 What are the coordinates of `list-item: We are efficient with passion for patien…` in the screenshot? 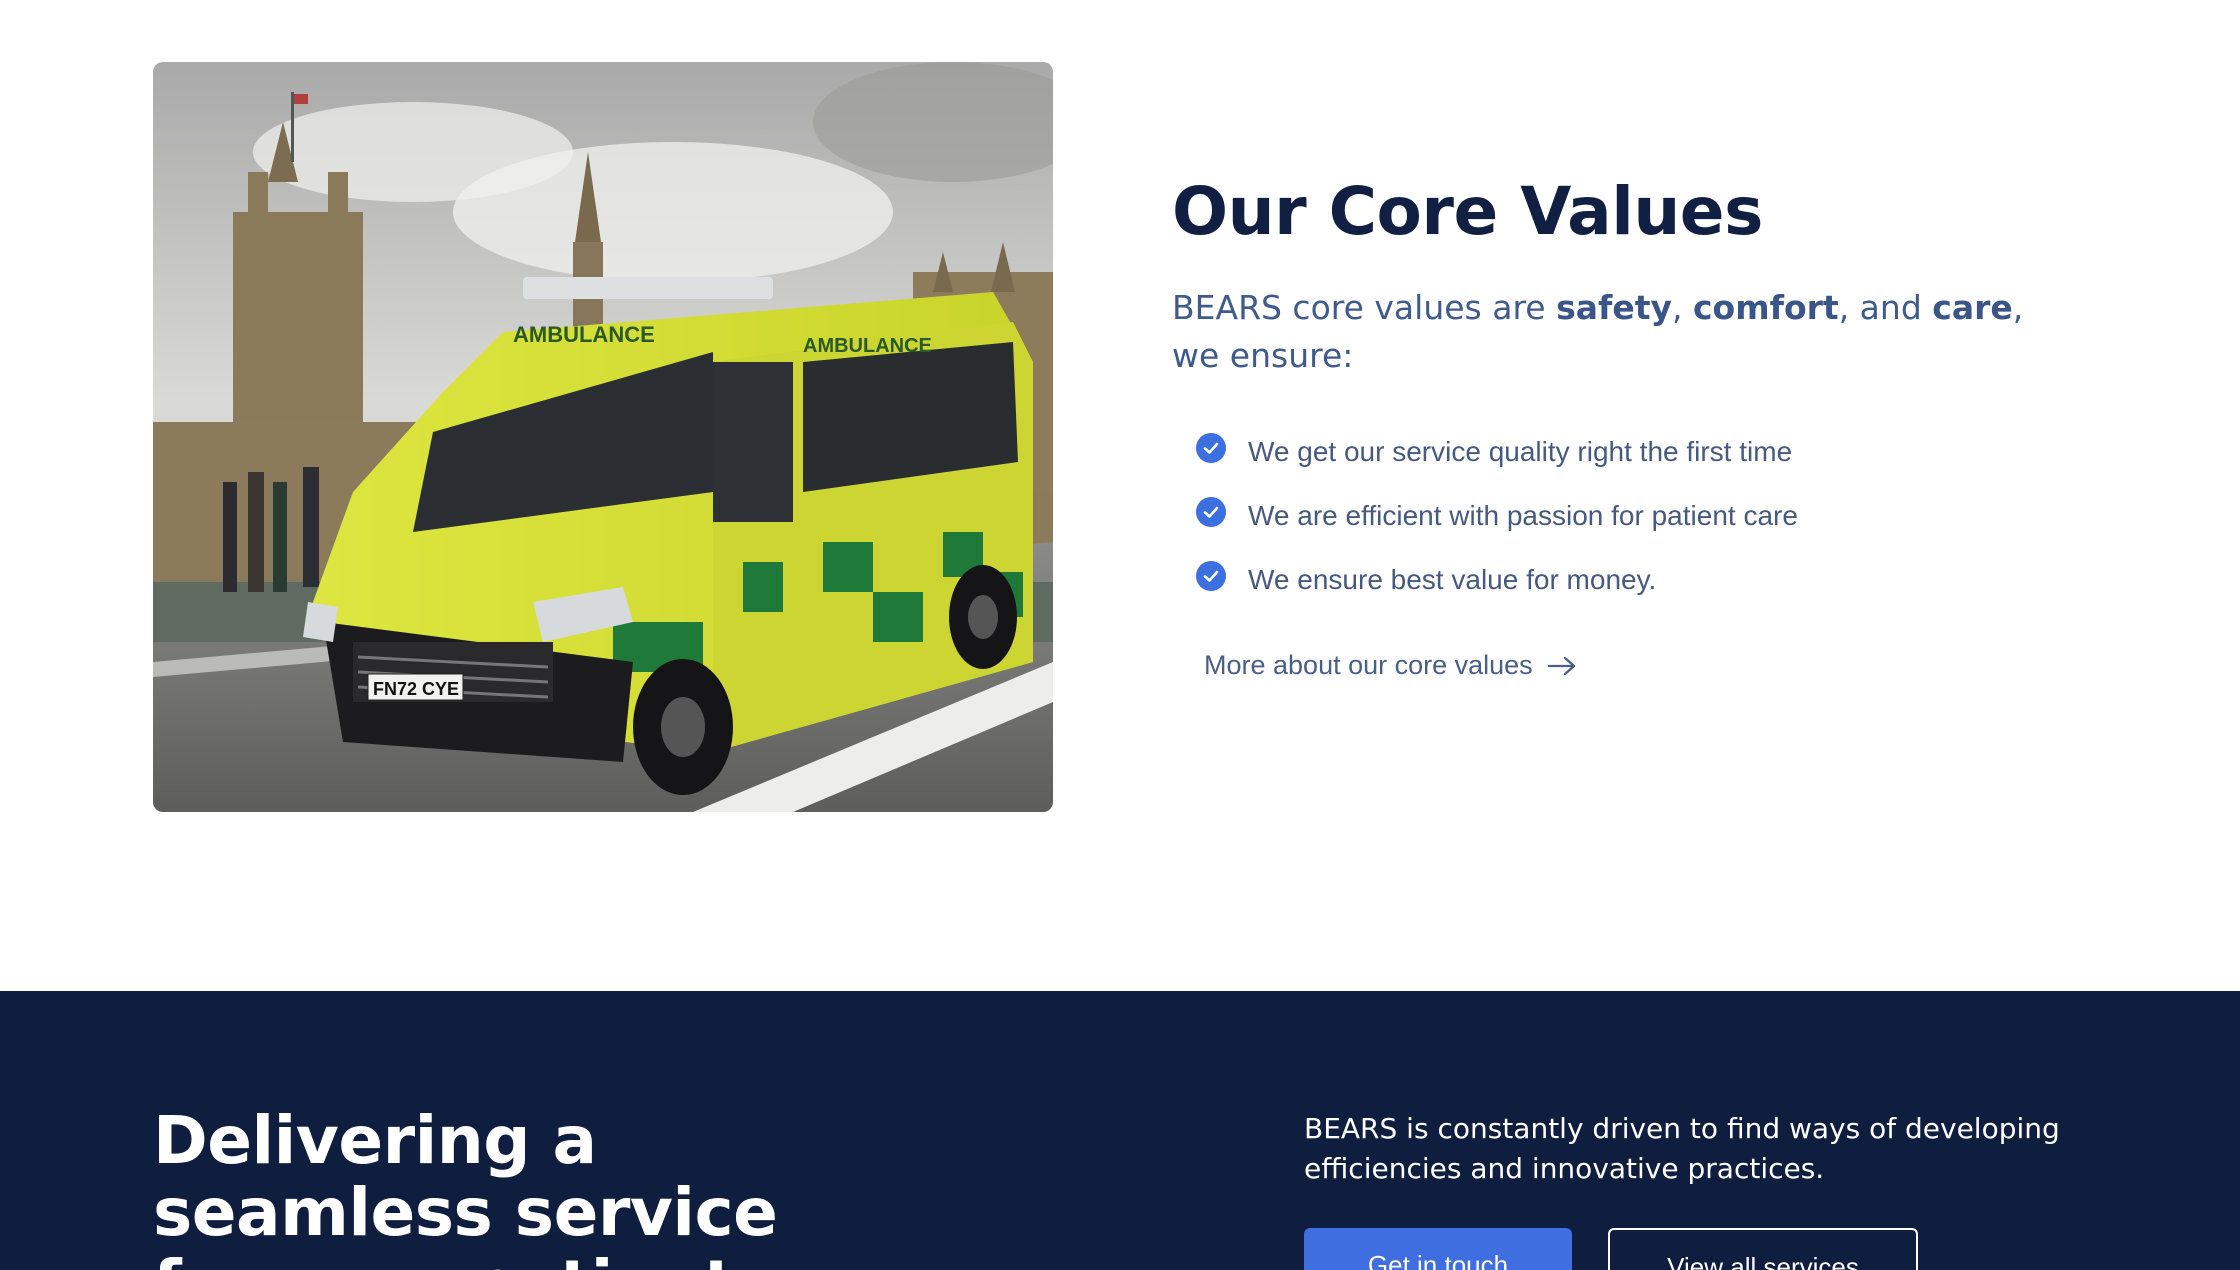 It's located at (1622, 516).